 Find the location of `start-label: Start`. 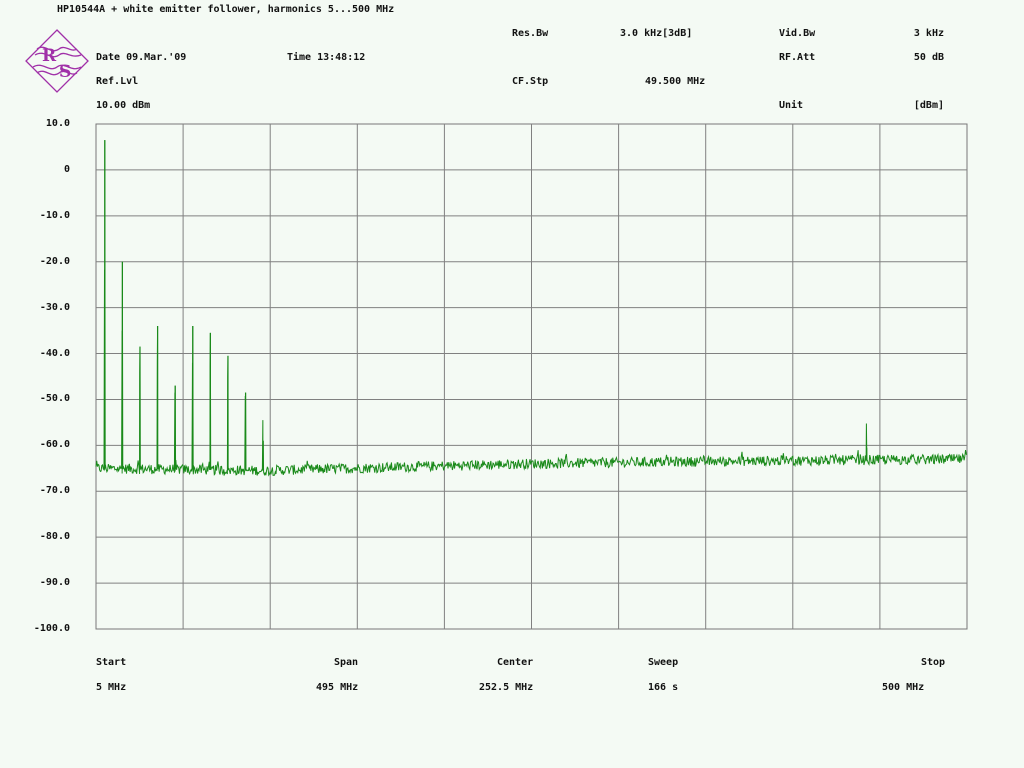

start-label: Start is located at coordinates (111, 662).